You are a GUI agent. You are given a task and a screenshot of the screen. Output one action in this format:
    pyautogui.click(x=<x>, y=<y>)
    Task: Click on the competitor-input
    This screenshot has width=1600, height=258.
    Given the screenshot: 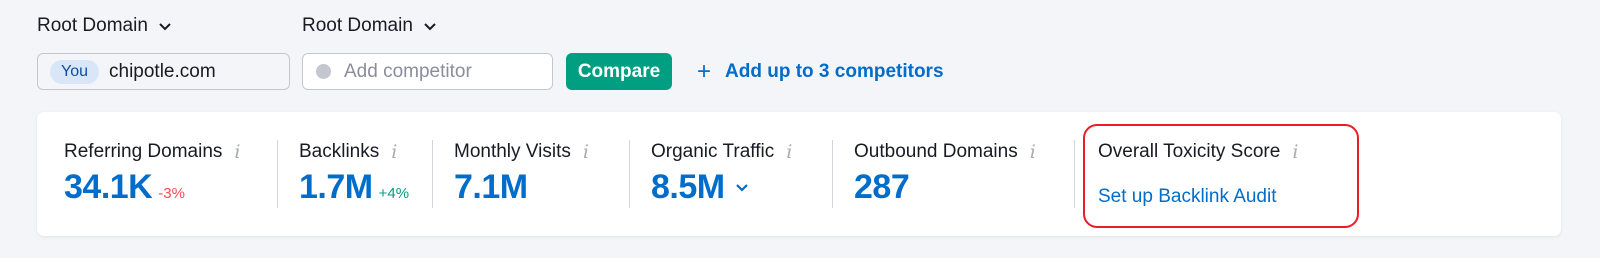 What is the action you would take?
    pyautogui.click(x=444, y=71)
    